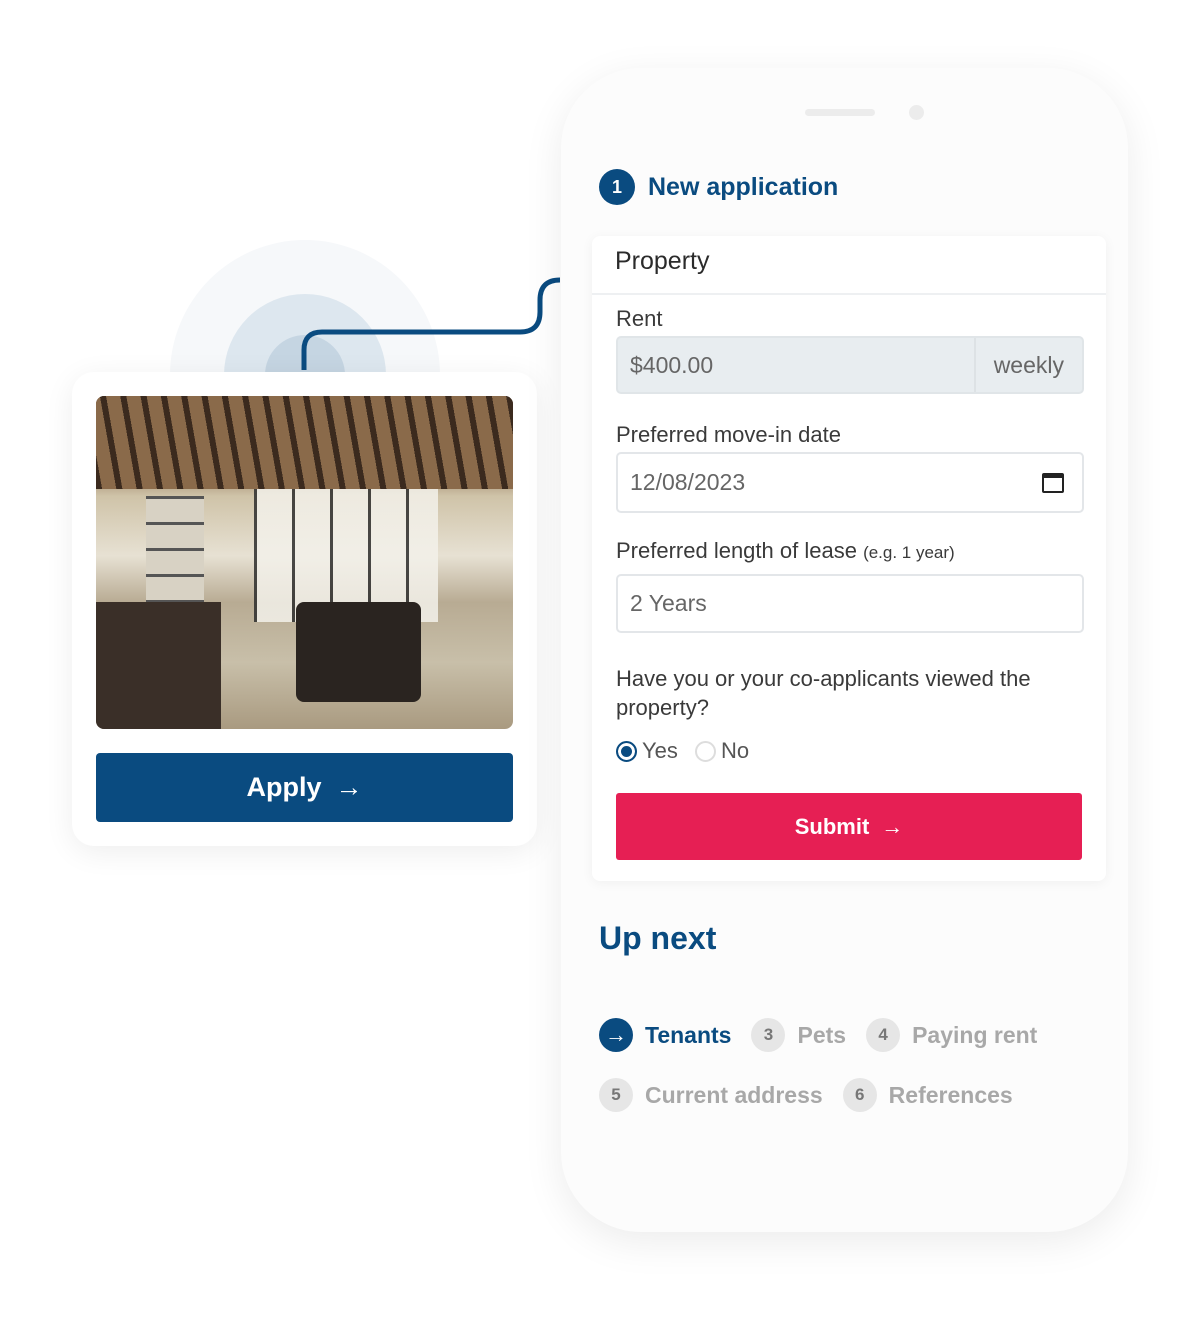  I want to click on lease-label: Preferred length of lease (e.g. 1 year), so click(785, 550).